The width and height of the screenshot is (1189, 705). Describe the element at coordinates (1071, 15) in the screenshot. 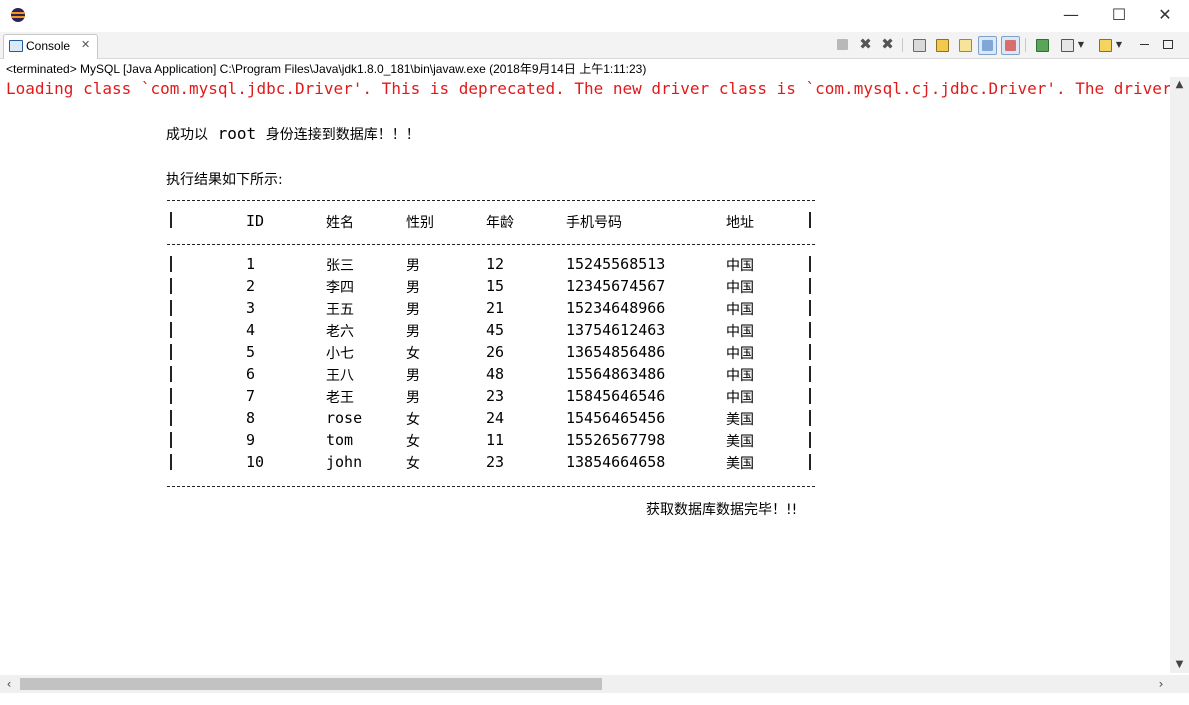

I see `minimize-window-button: —` at that location.